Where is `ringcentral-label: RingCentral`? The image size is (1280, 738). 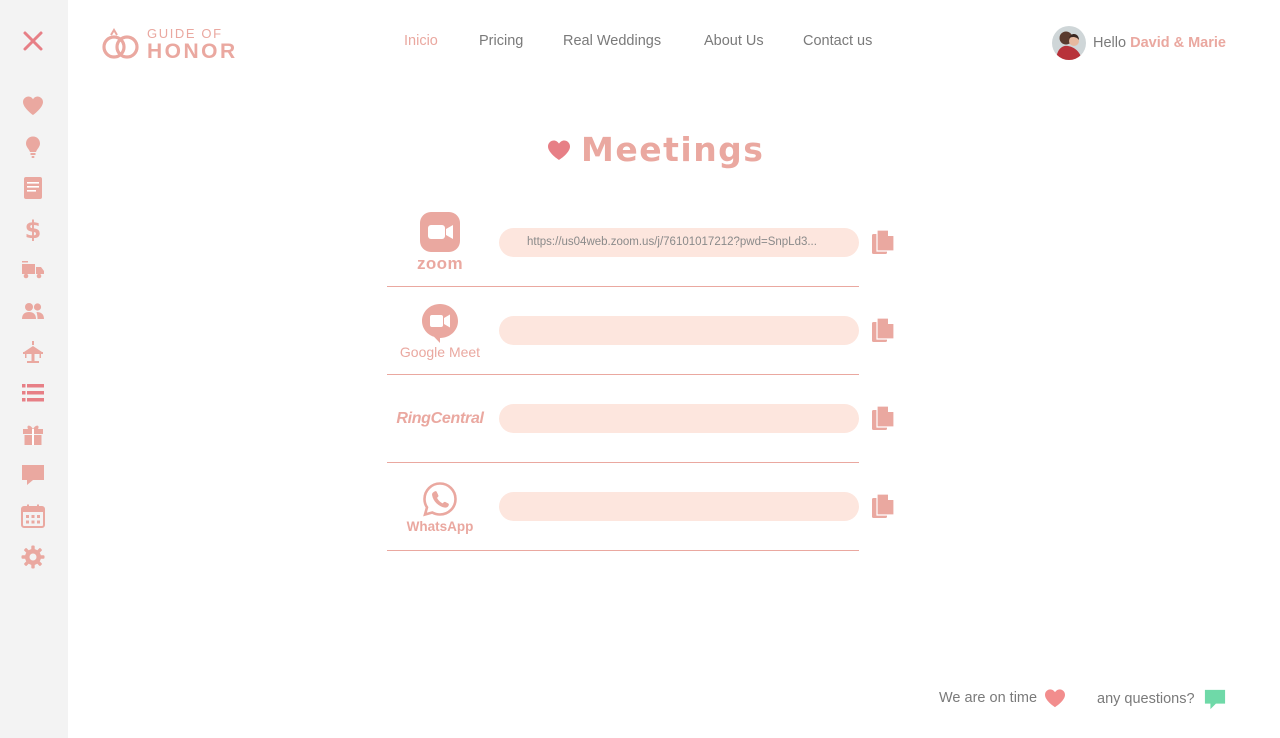
ringcentral-label: RingCentral is located at coordinates (440, 418).